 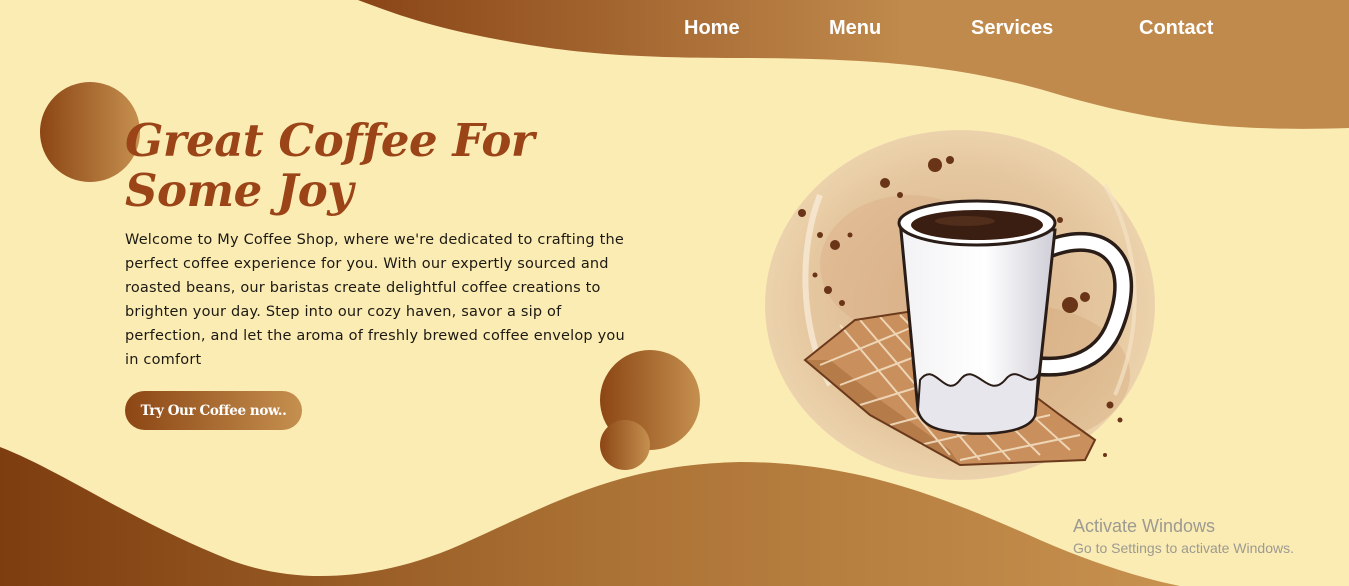 What do you see at coordinates (1176, 28) in the screenshot?
I see `nav-link-contact: Contact` at bounding box center [1176, 28].